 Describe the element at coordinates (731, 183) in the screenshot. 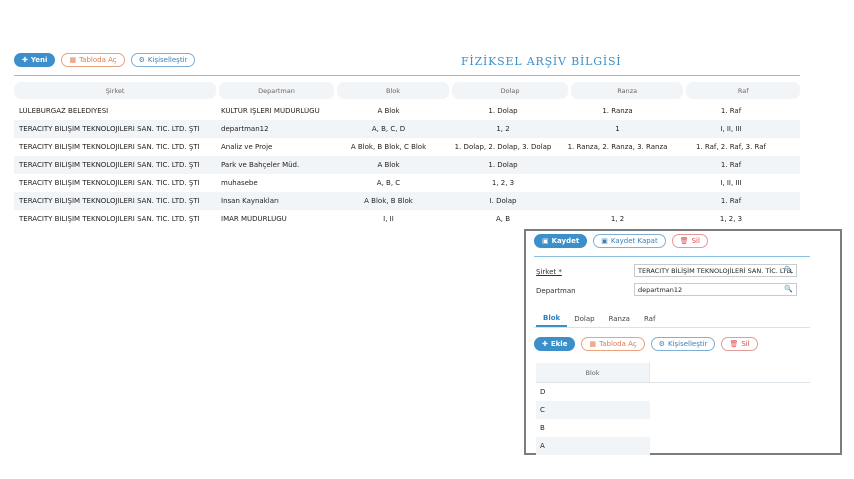

I see `cell-shelf: I, II, III` at that location.